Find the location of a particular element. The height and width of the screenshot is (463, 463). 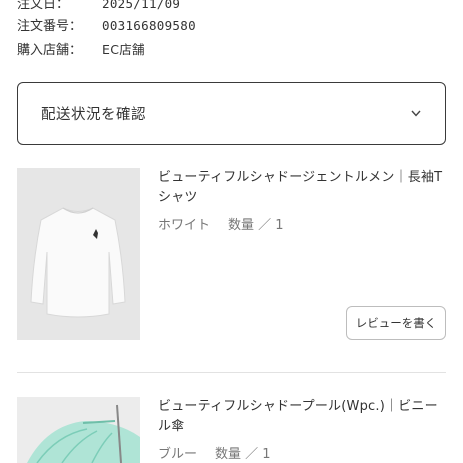

order-date-value: 2025/11/09 is located at coordinates (141, 5).